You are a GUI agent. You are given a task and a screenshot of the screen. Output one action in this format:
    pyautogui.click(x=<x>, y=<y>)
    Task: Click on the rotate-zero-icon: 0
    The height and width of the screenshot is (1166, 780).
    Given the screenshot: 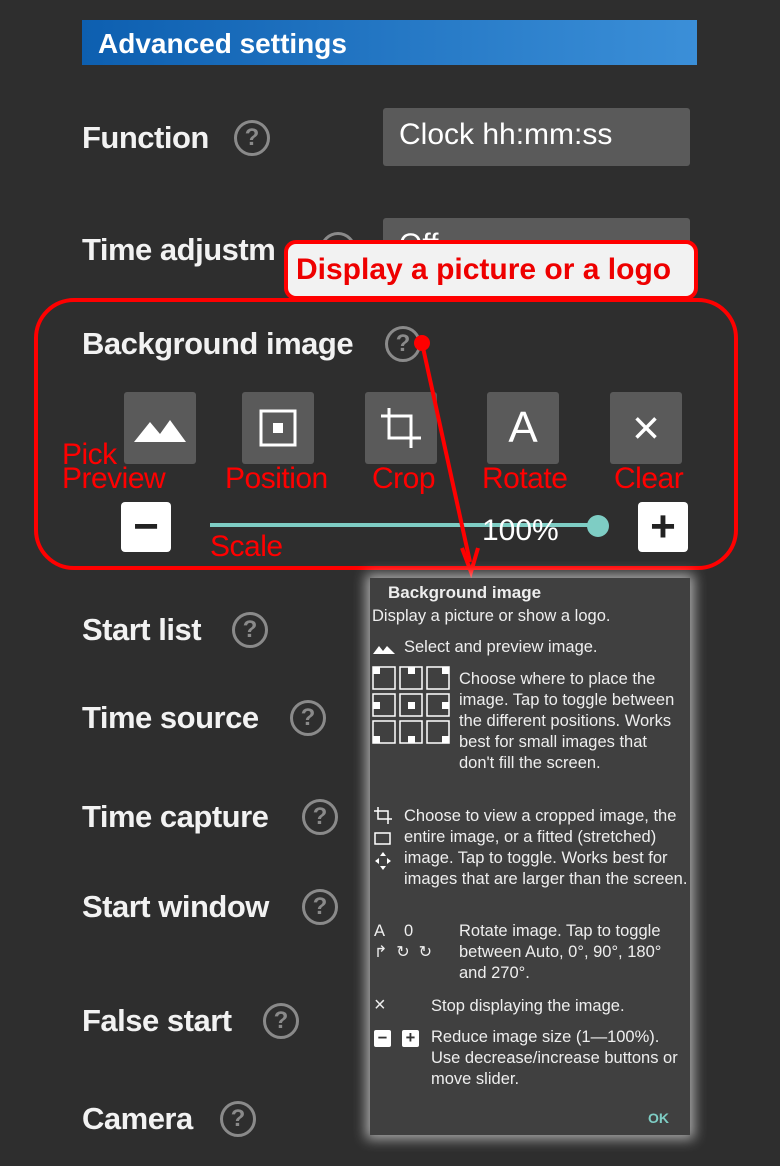 What is the action you would take?
    pyautogui.click(x=409, y=931)
    